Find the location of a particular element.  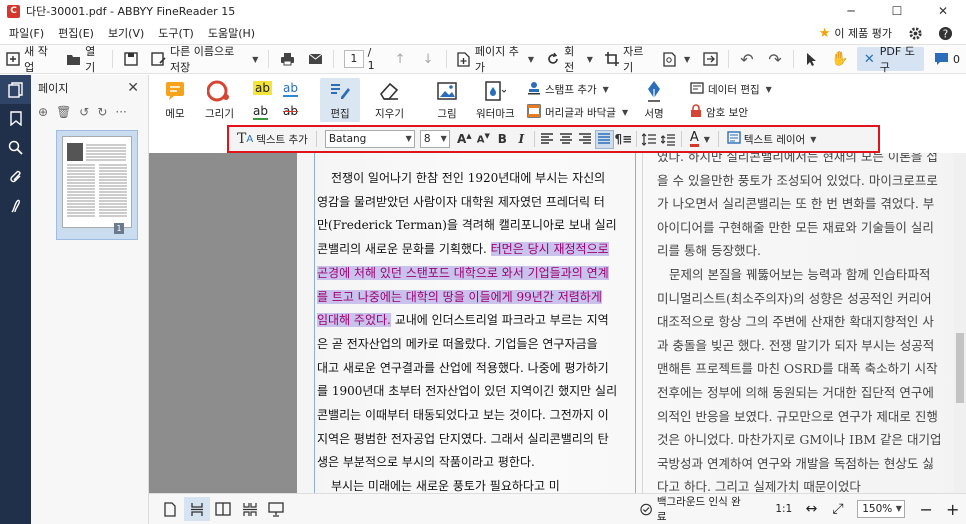

more-icon: ··· is located at coordinates (120, 112).